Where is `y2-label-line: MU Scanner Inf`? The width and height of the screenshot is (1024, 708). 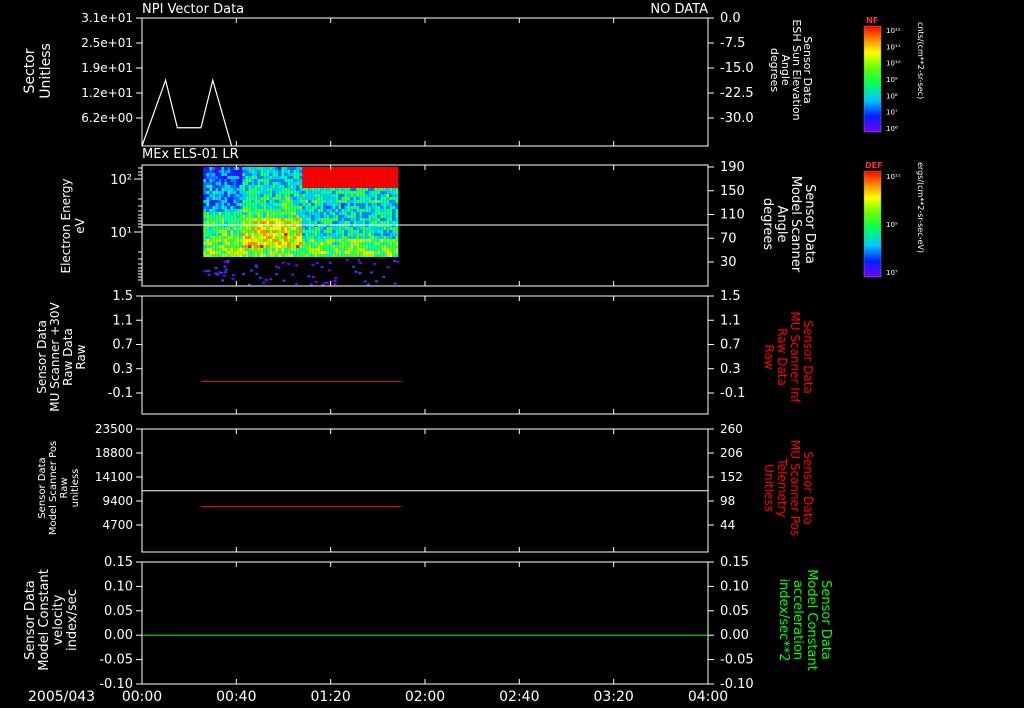 y2-label-line: MU Scanner Inf is located at coordinates (795, 357).